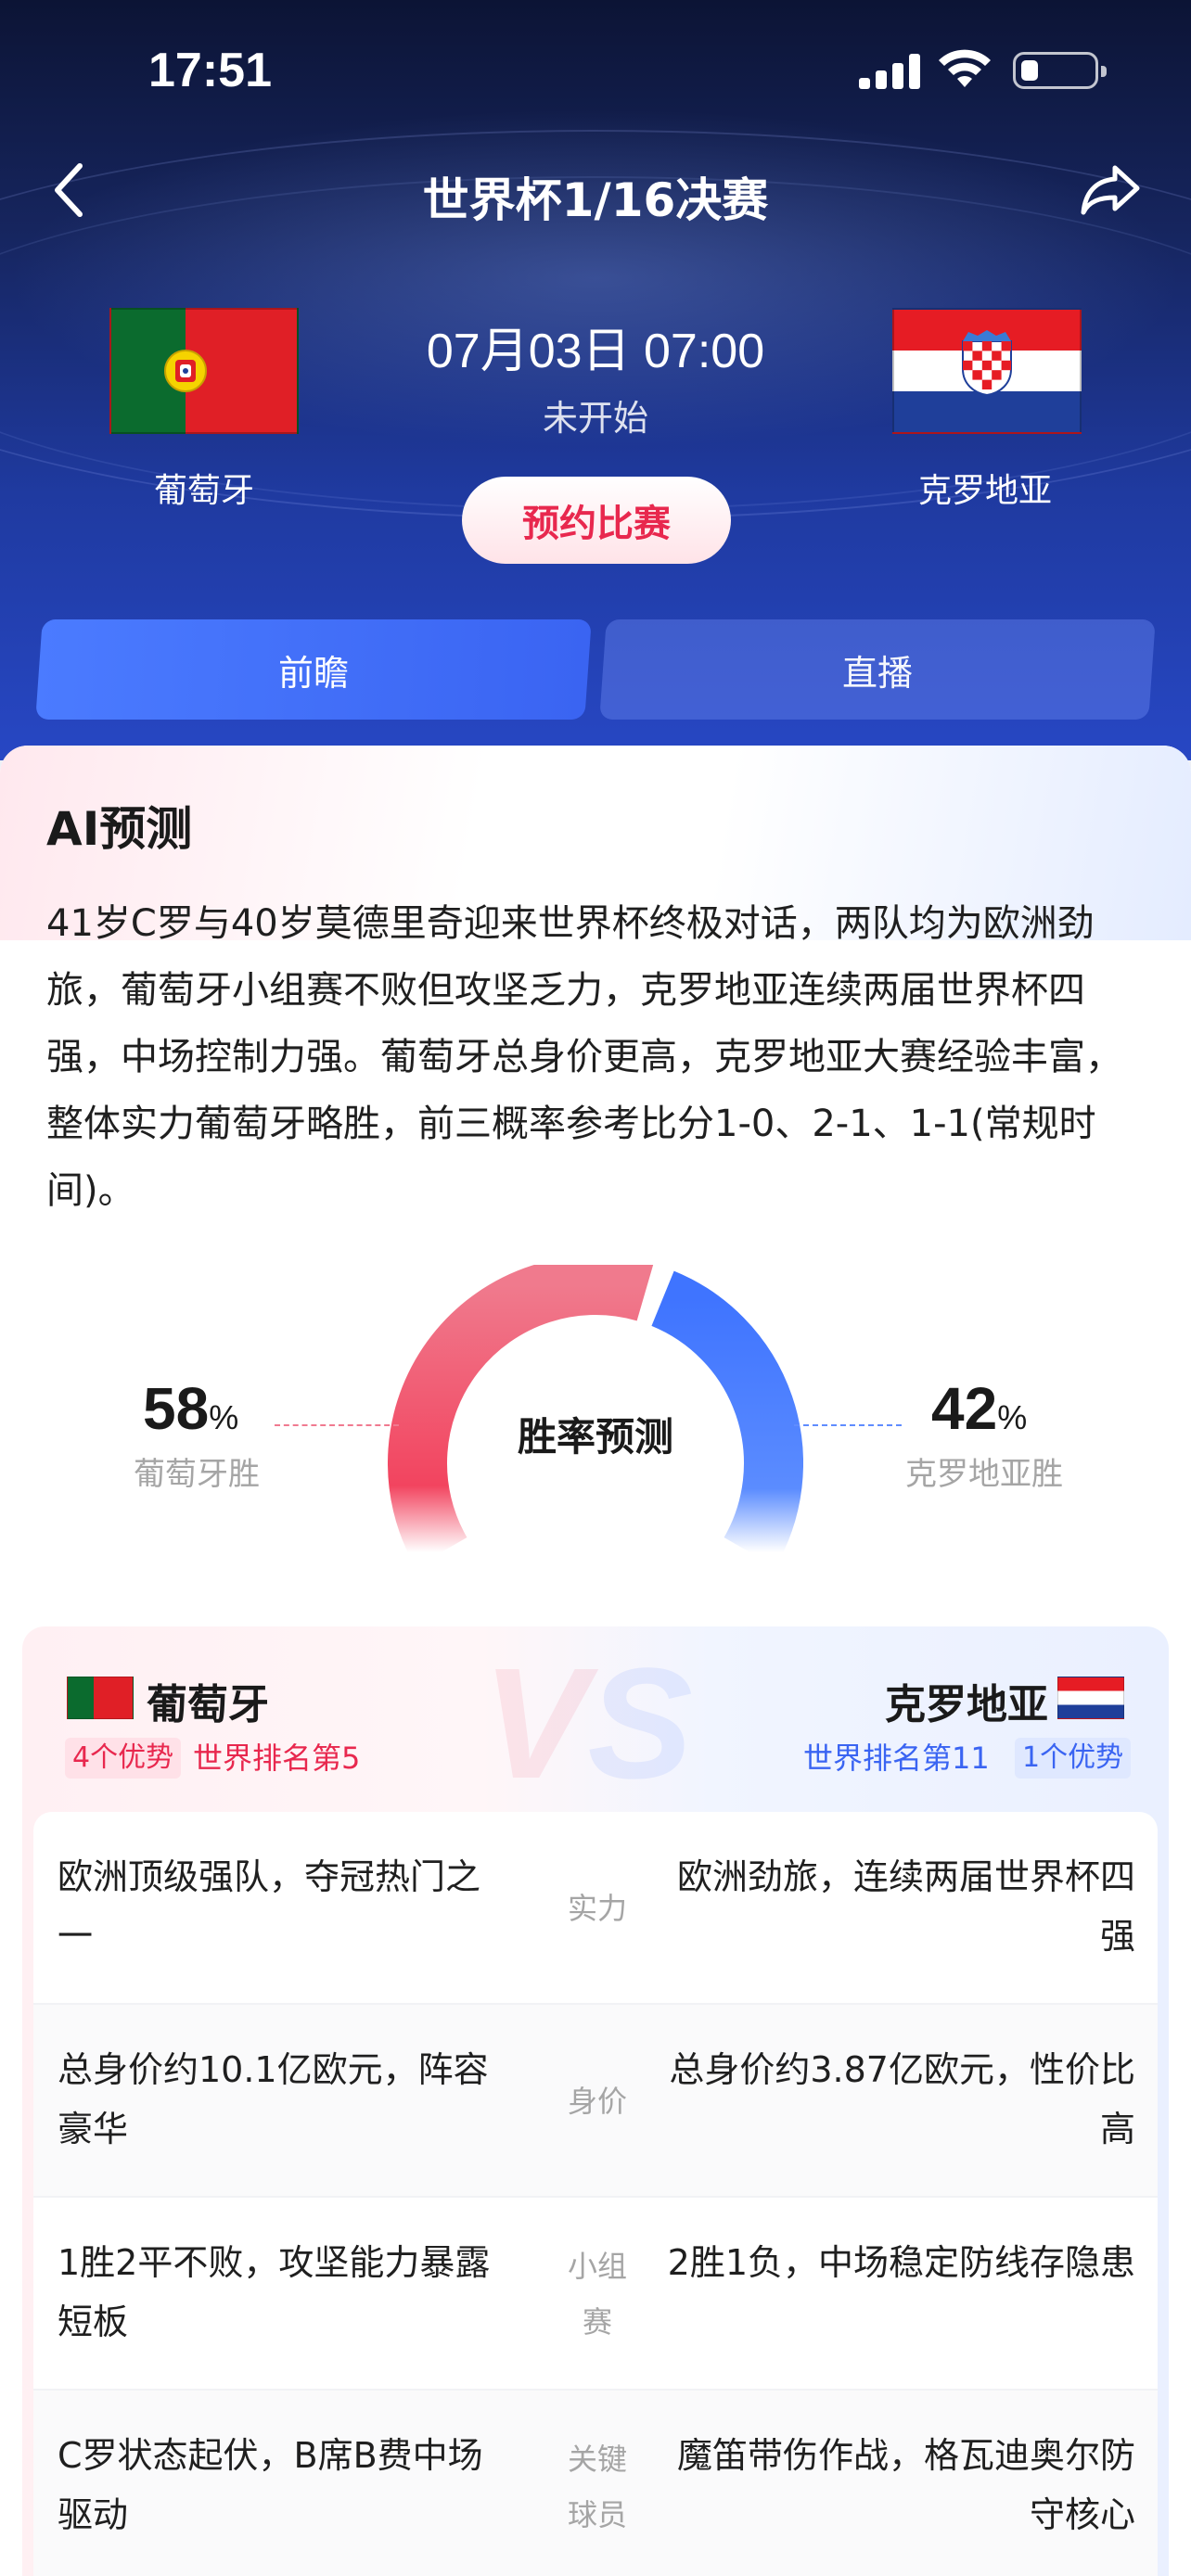  What do you see at coordinates (965, 68) in the screenshot?
I see `wifi-icon` at bounding box center [965, 68].